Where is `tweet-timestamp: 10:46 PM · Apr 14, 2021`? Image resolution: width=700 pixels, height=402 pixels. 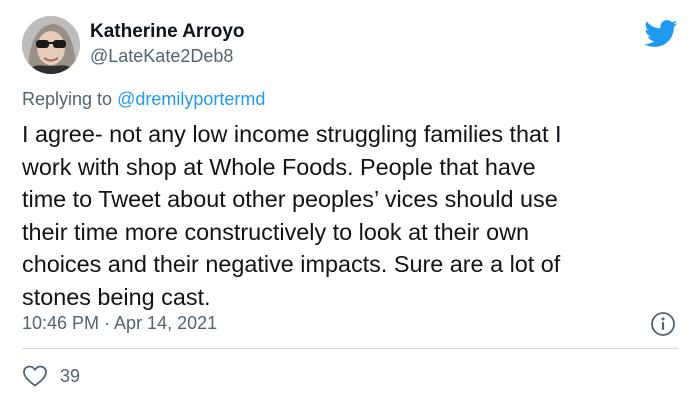 tweet-timestamp: 10:46 PM · Apr 14, 2021 is located at coordinates (119, 323).